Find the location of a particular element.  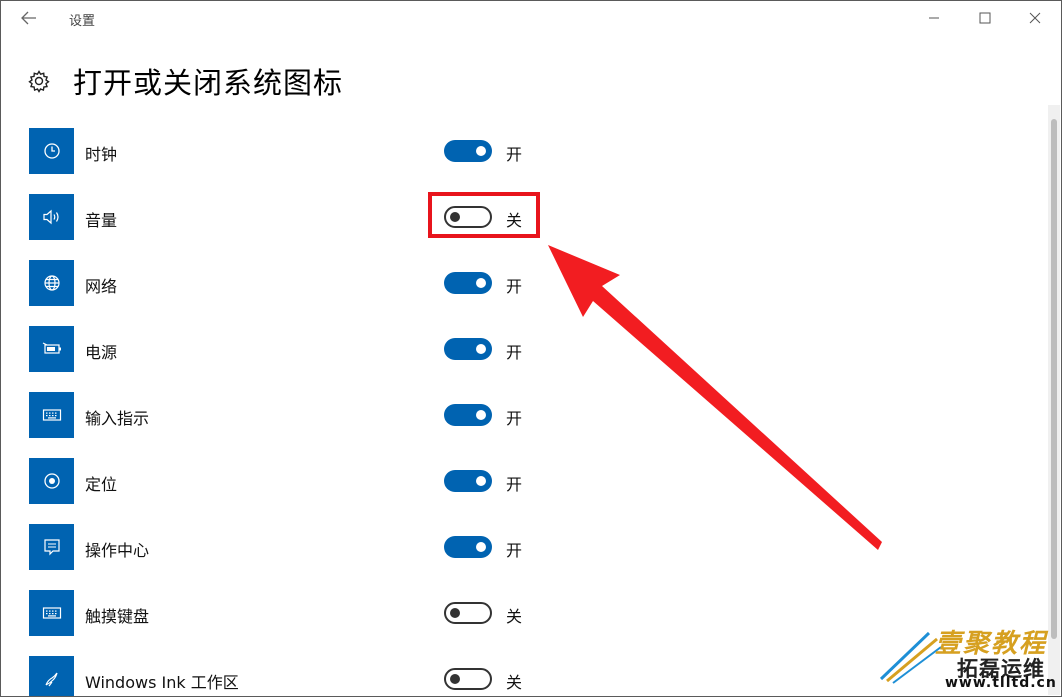

back-arrow-icon is located at coordinates (28, 18).